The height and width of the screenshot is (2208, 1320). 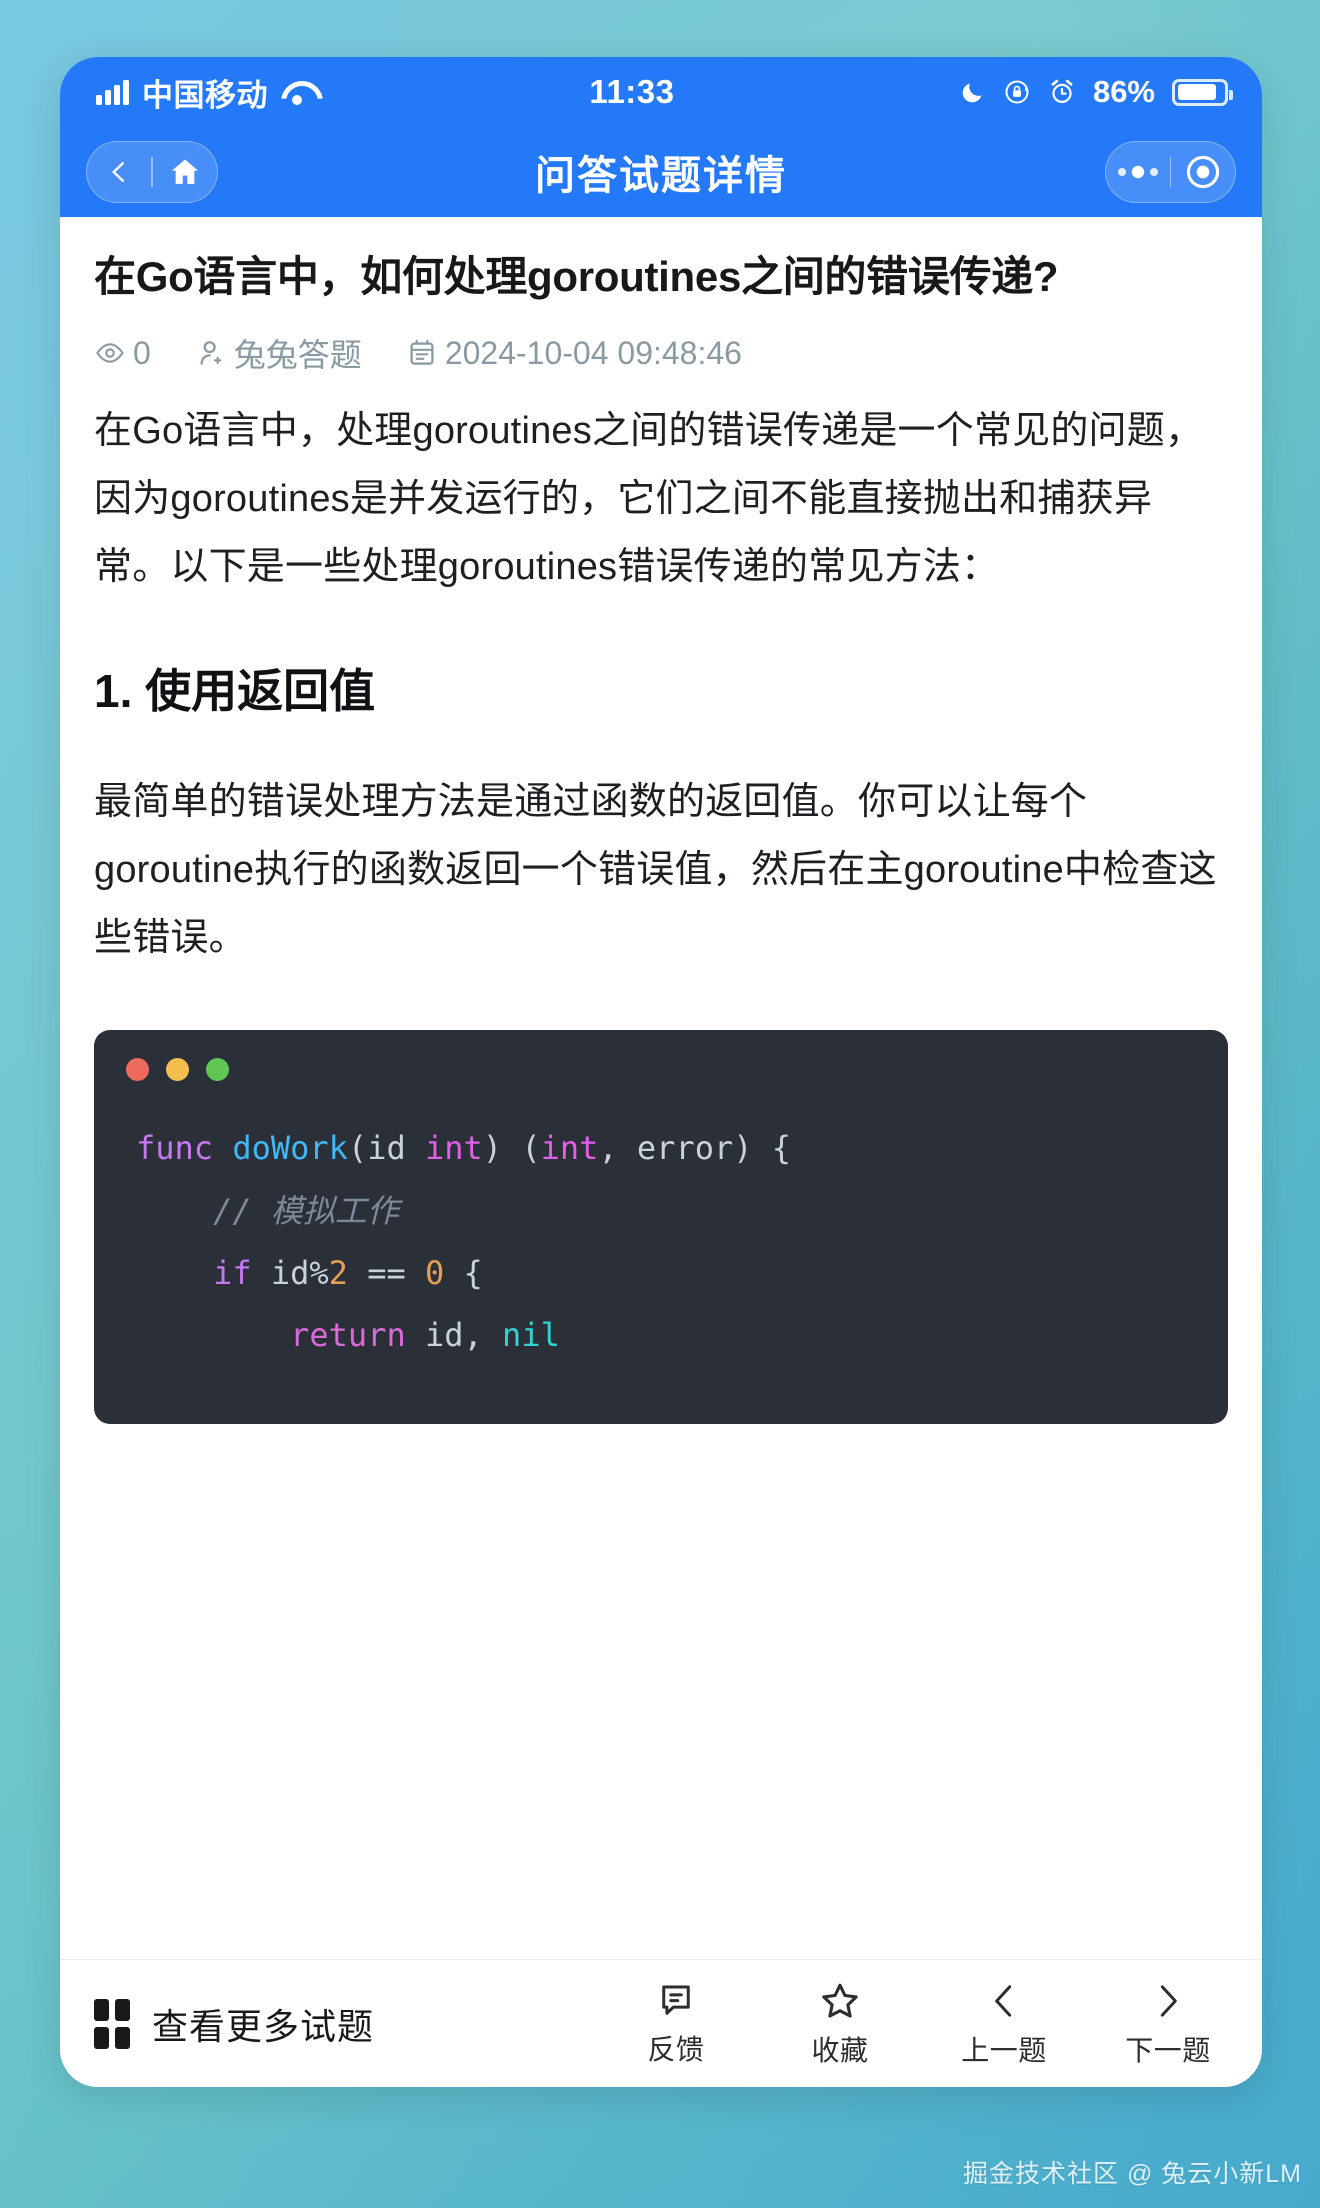 I want to click on code-token: return, so click(x=348, y=1335).